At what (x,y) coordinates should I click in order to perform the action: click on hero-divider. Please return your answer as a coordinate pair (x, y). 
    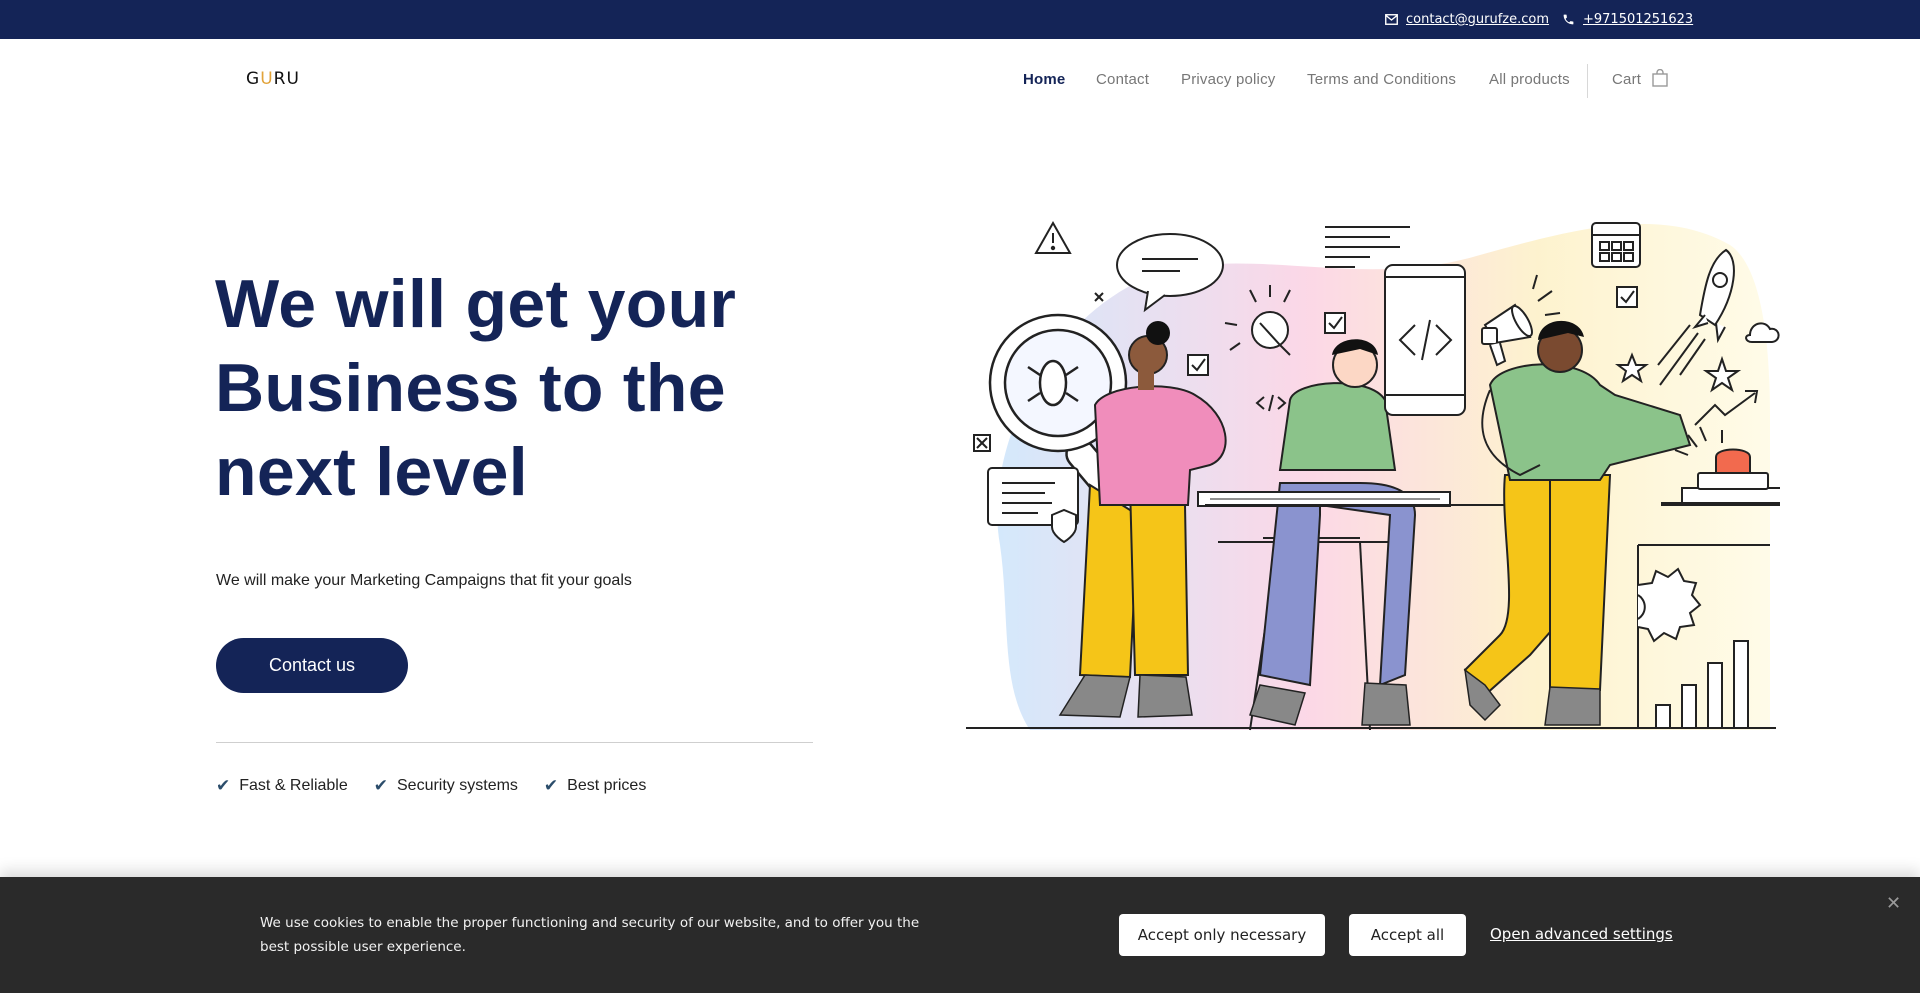
    Looking at the image, I should click on (514, 742).